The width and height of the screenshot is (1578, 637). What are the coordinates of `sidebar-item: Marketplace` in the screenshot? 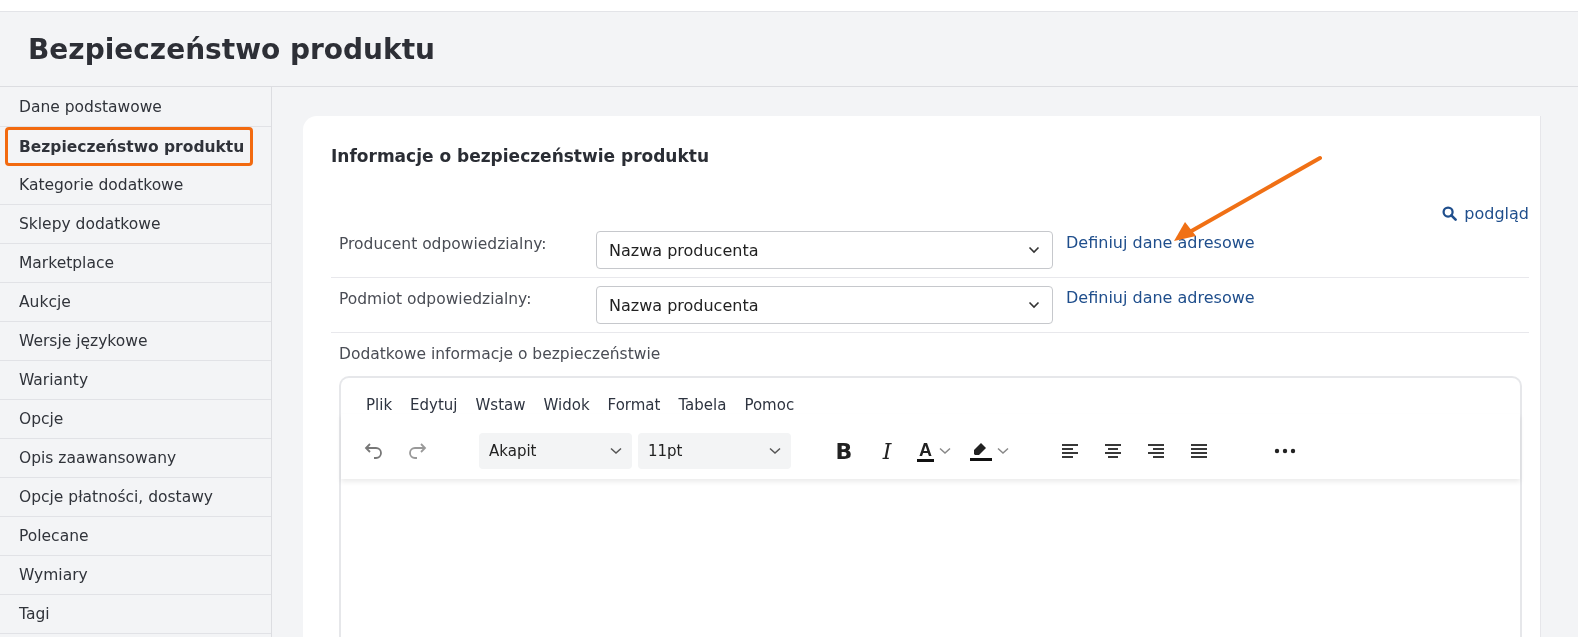 It's located at (135, 263).